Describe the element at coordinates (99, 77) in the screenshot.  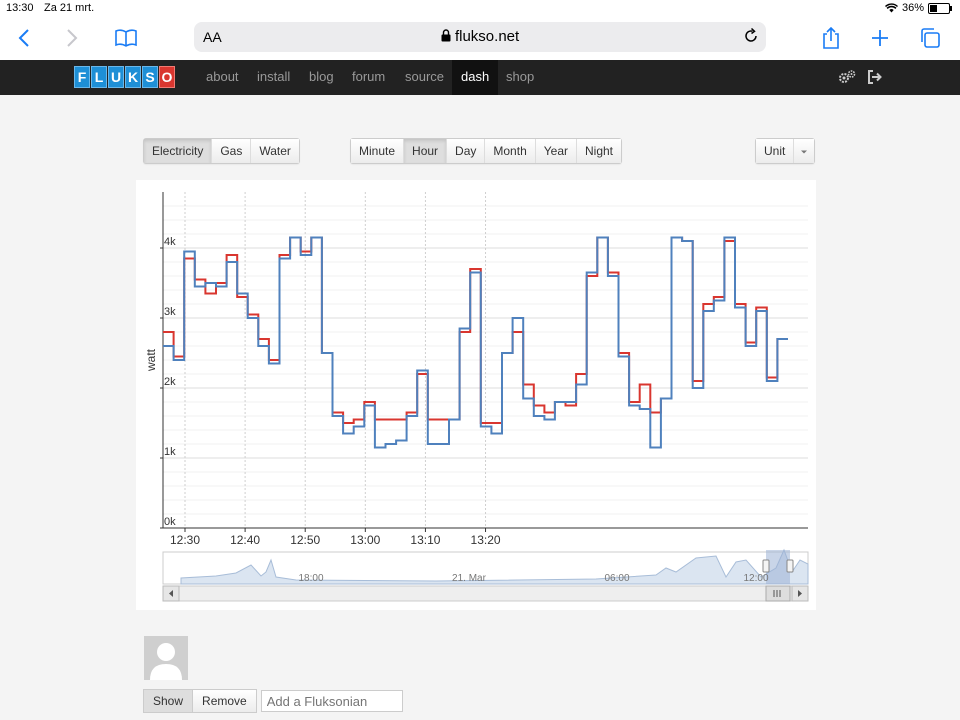
I see `logo-letter: L` at that location.